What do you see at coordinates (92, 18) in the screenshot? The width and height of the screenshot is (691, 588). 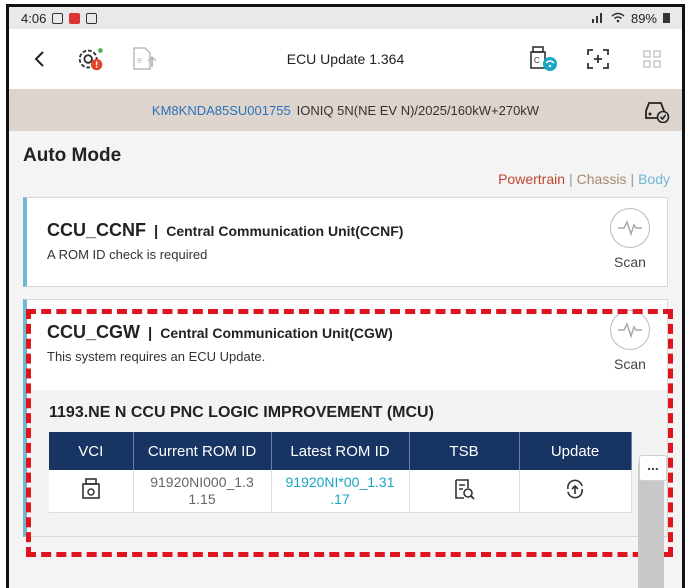 I see `app-icon` at bounding box center [92, 18].